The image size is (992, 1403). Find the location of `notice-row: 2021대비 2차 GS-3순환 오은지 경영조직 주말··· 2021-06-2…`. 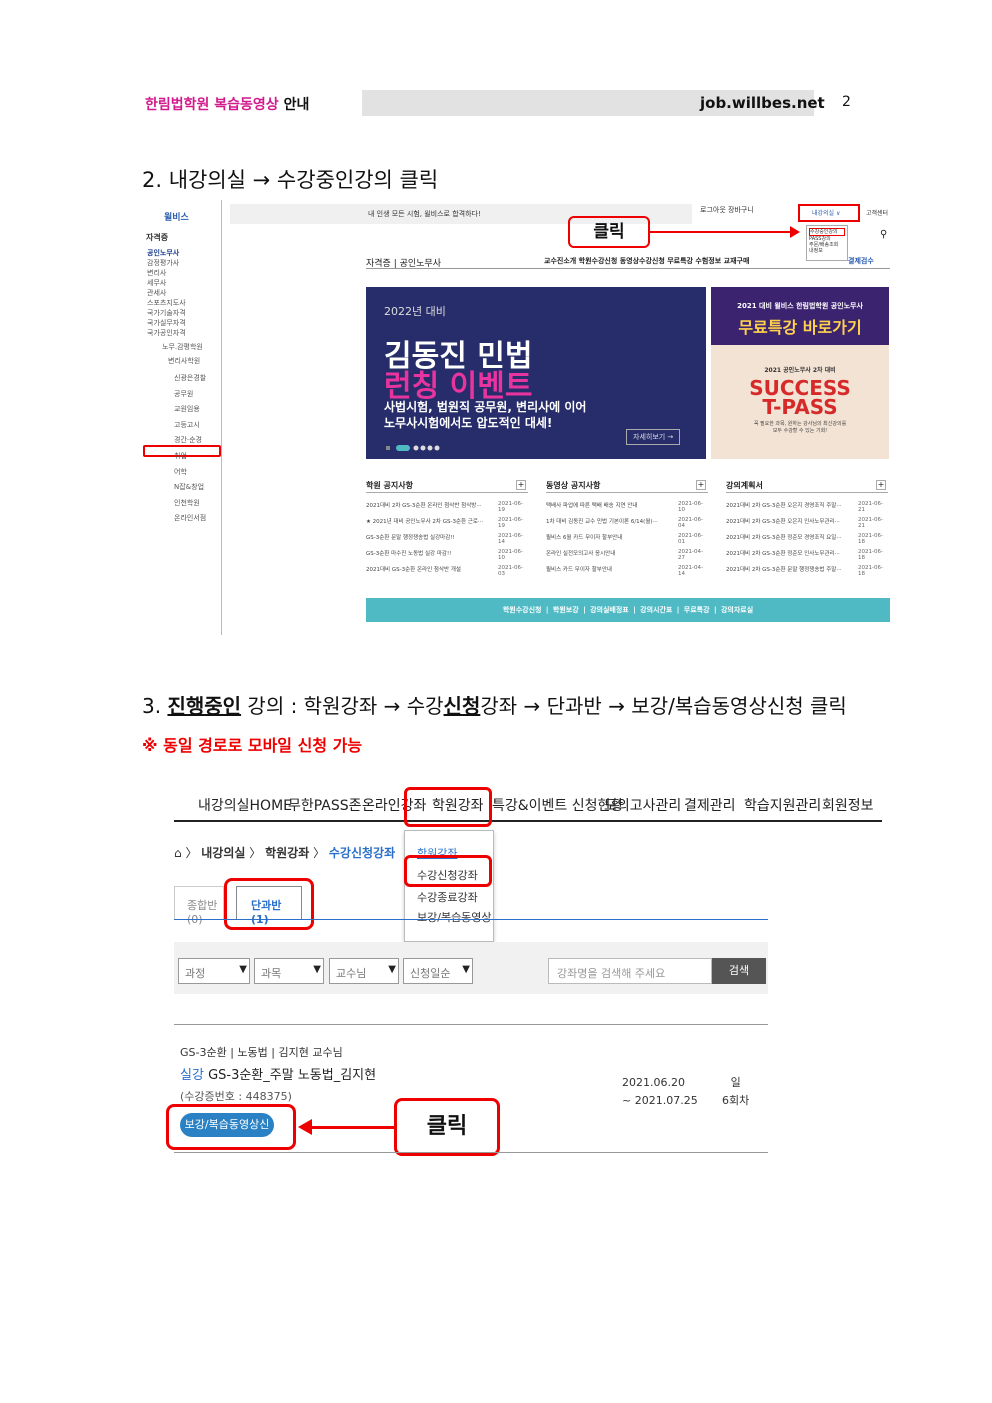

notice-row: 2021대비 2차 GS-3순환 오은지 경영조직 주말··· 2021-06-2… is located at coordinates (807, 507).